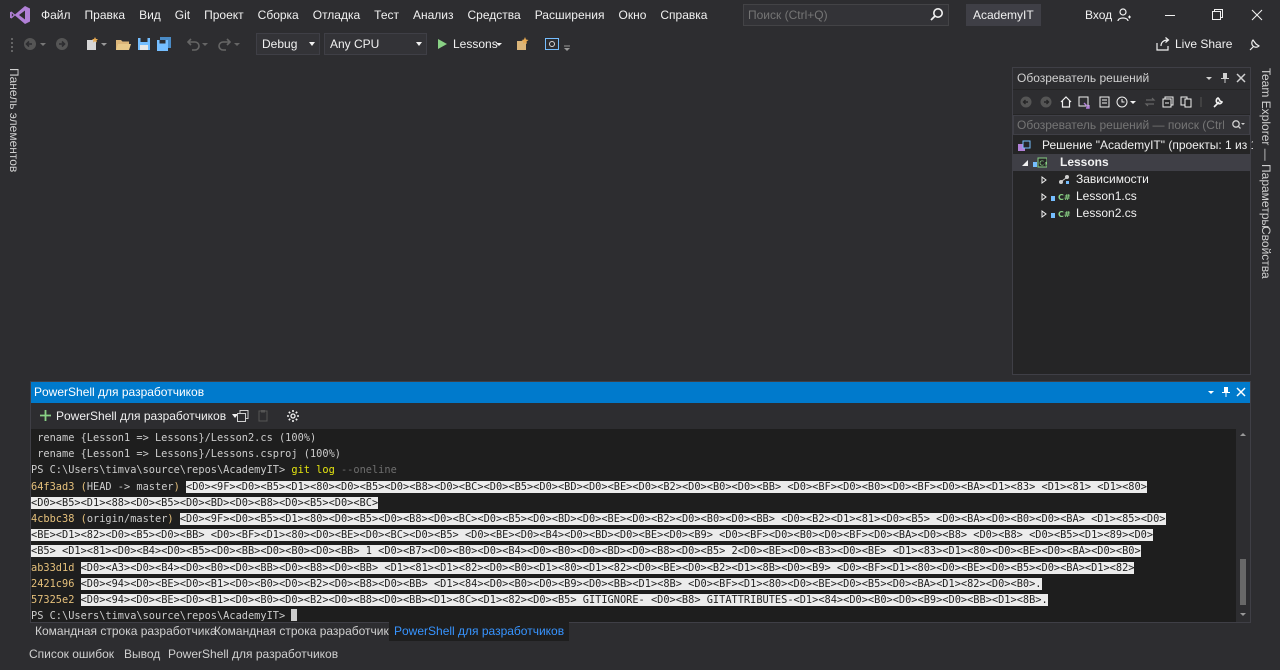  What do you see at coordinates (475, 44) in the screenshot?
I see `run-target-button: Lessons` at bounding box center [475, 44].